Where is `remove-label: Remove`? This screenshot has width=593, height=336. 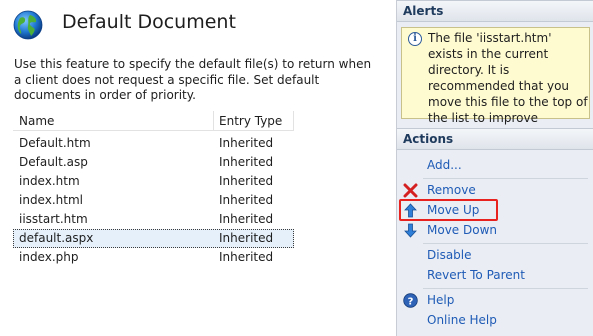 remove-label: Remove is located at coordinates (451, 190).